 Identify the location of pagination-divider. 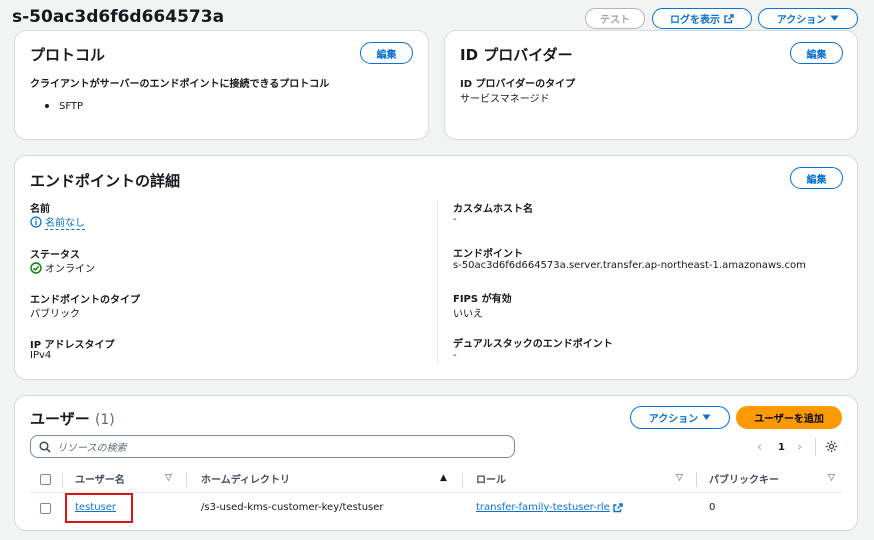
(815, 447).